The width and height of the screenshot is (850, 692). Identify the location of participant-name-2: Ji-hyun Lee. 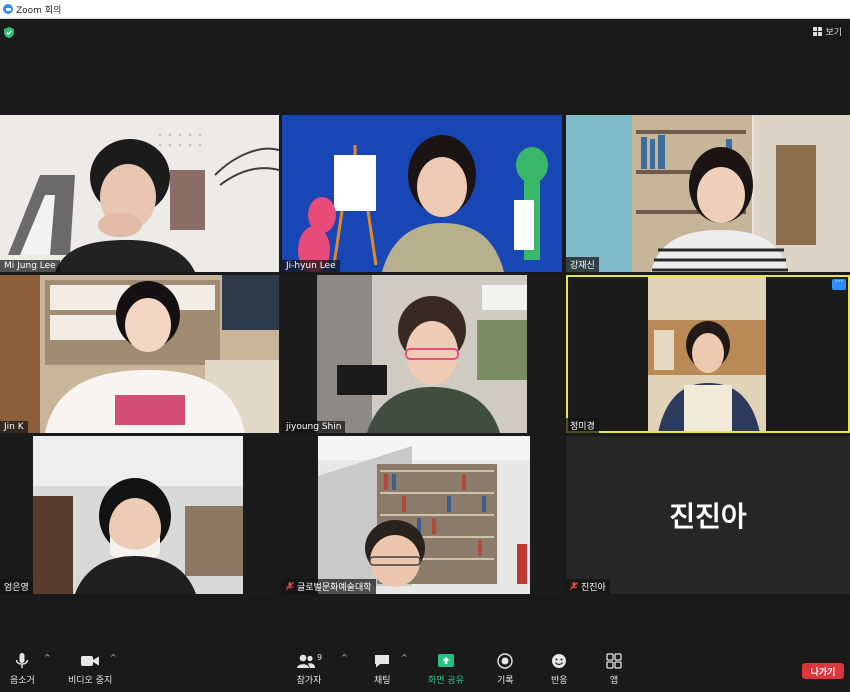
(311, 266).